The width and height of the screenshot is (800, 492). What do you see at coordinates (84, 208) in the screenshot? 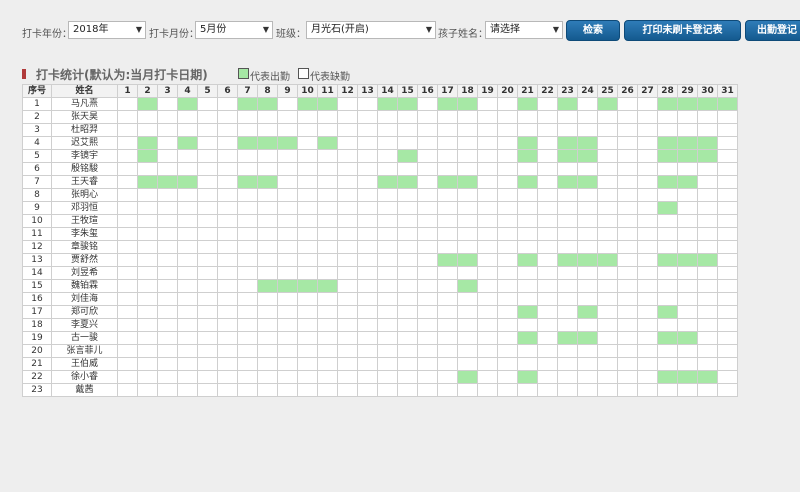
I see `row-child-name: 邓羽恒` at bounding box center [84, 208].